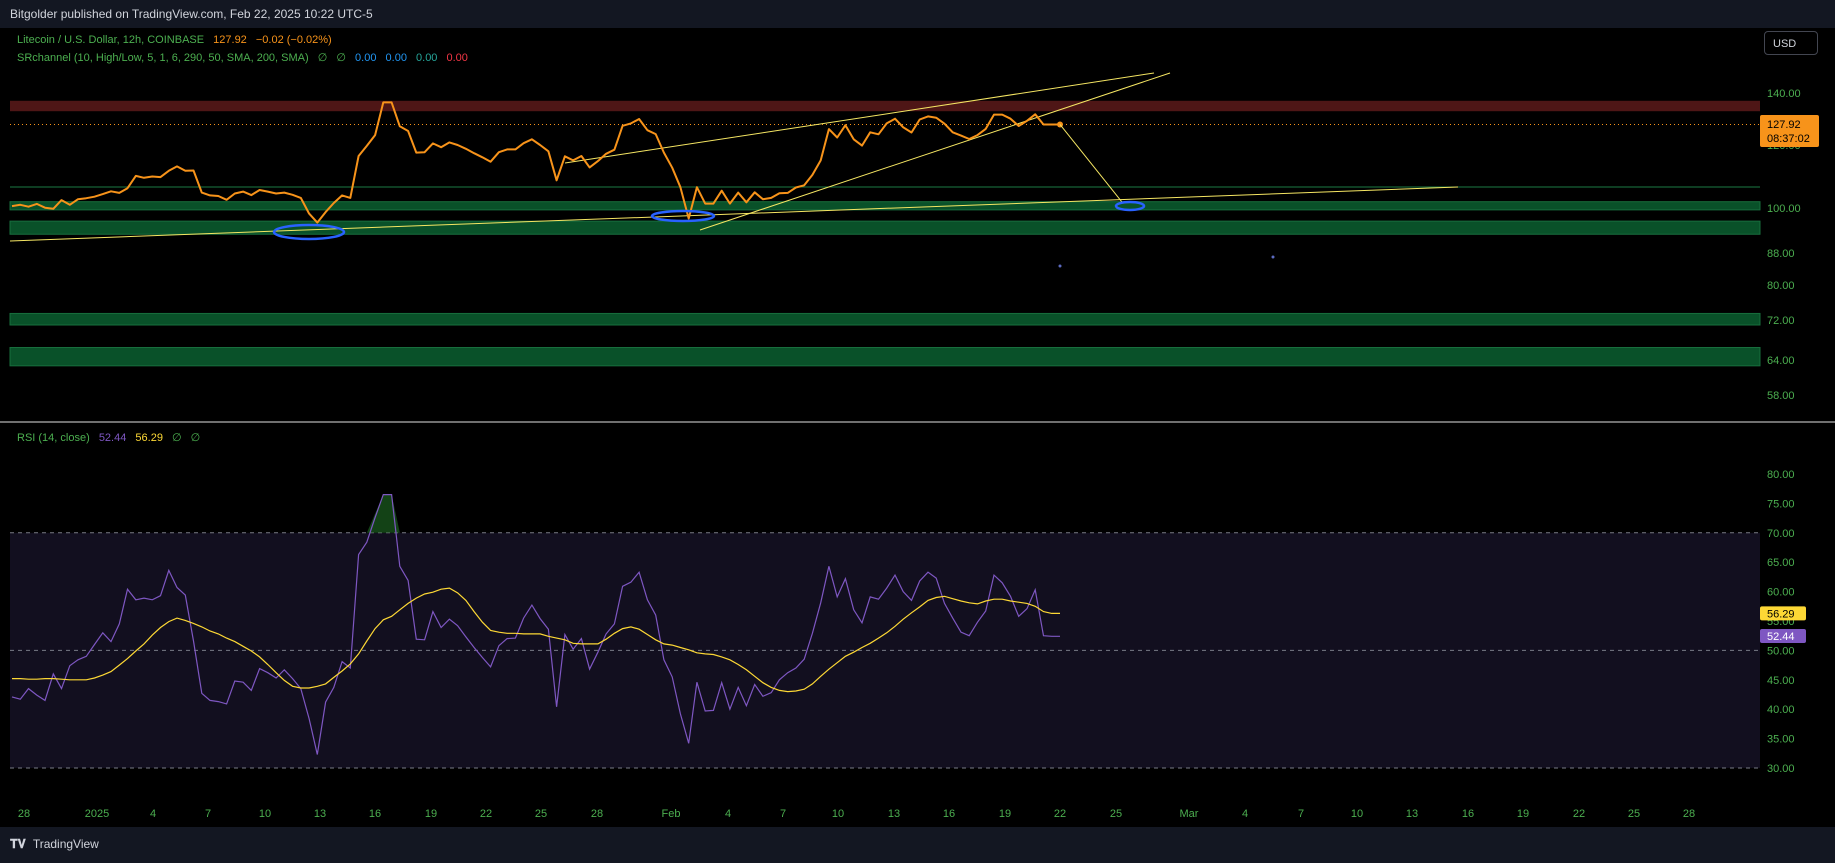  I want to click on symbol-change: −0.02 (−0.02%), so click(293, 40).